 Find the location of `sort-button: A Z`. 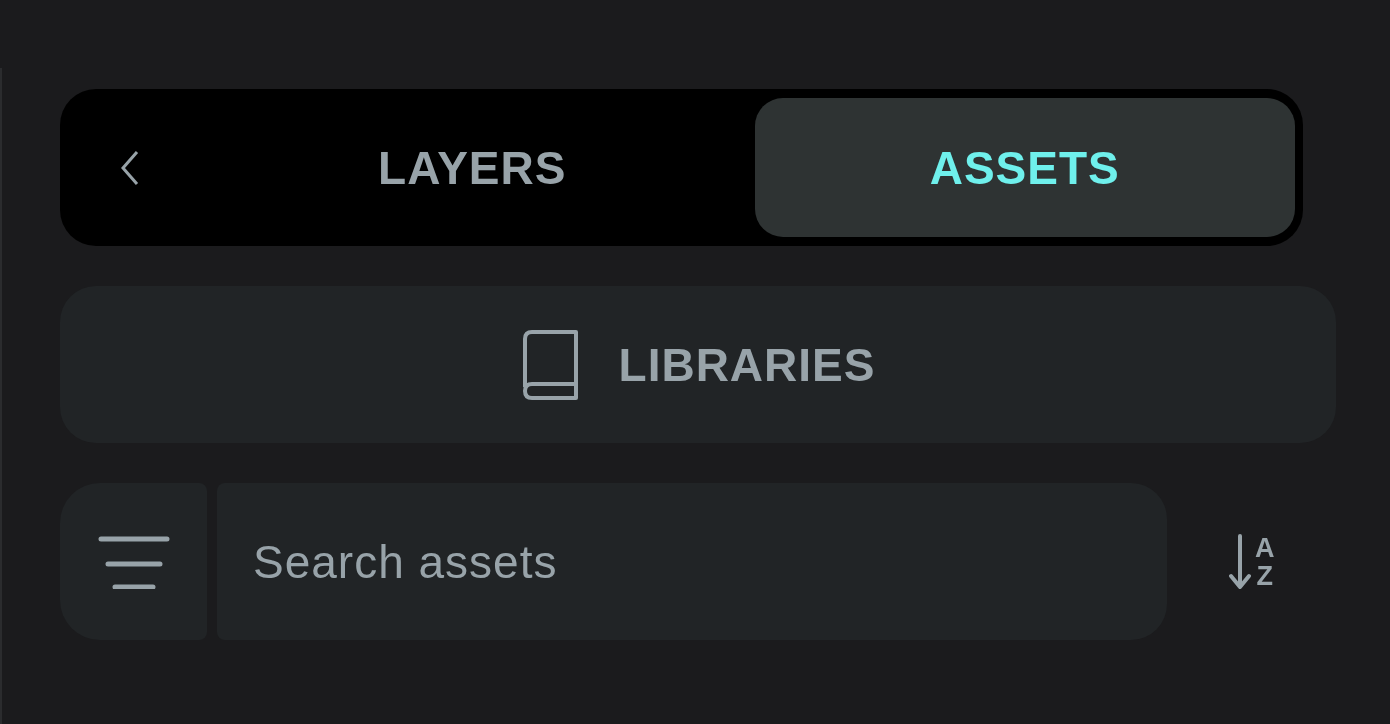

sort-button: A Z is located at coordinates (1252, 561).